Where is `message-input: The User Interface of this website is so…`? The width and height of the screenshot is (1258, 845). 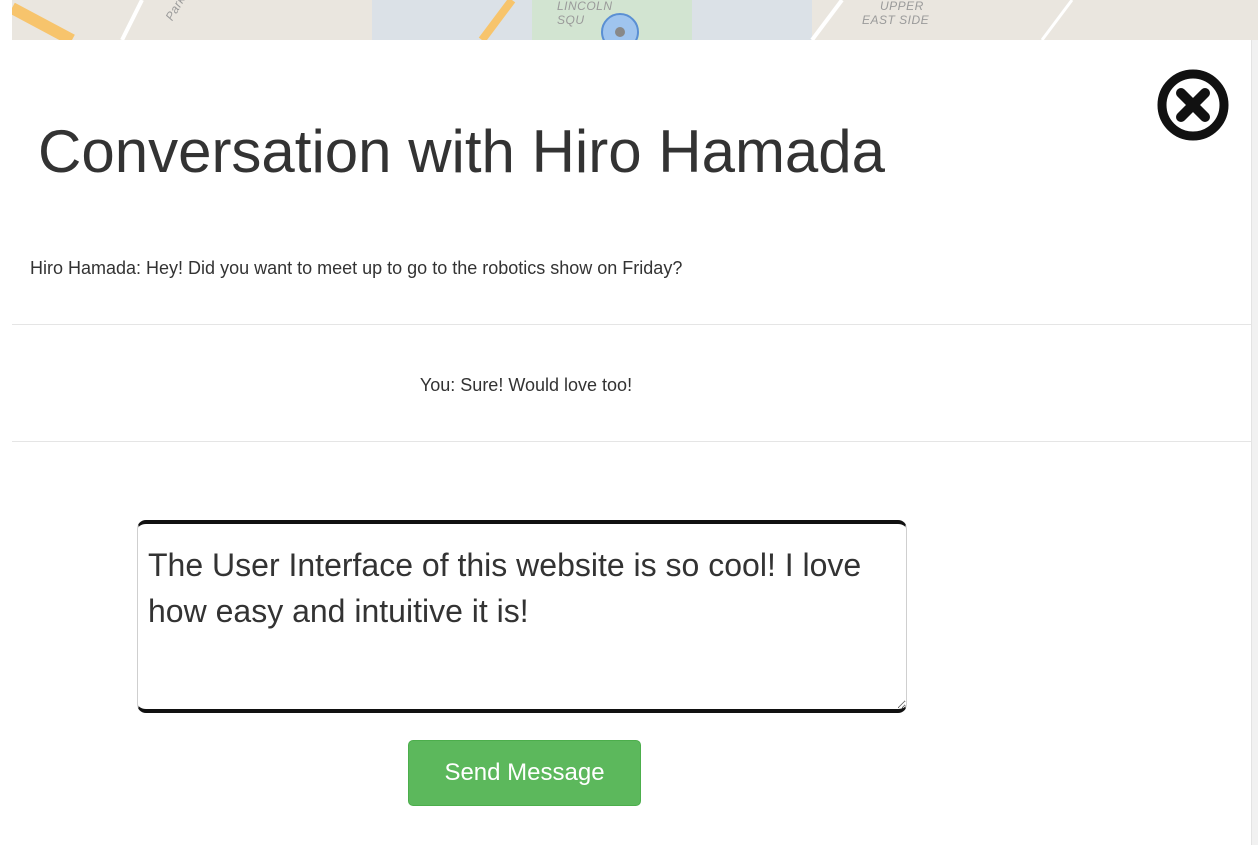 message-input: The User Interface of this website is so… is located at coordinates (522, 616).